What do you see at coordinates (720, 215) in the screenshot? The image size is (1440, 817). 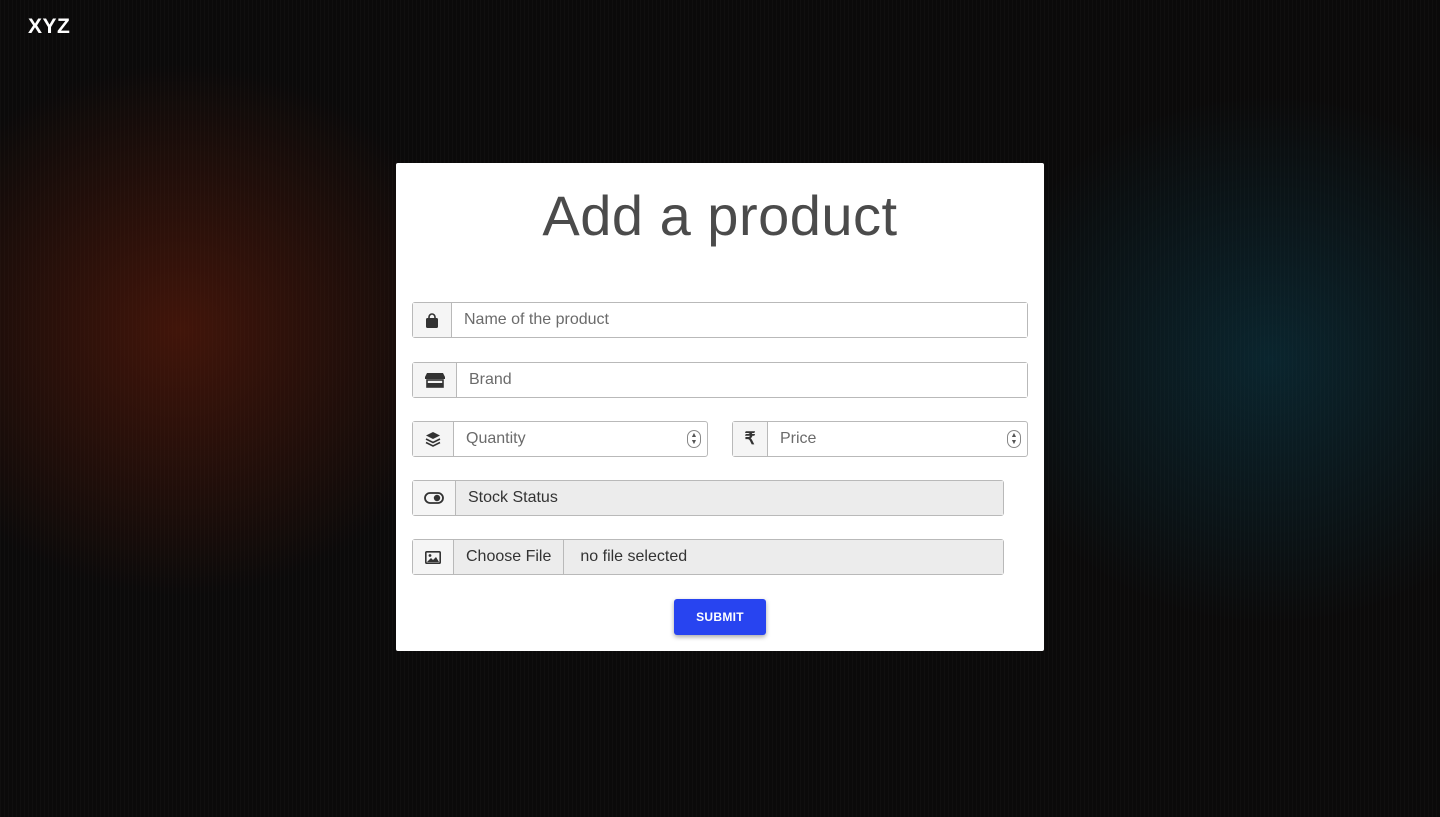 I see `page-title: Add a product` at bounding box center [720, 215].